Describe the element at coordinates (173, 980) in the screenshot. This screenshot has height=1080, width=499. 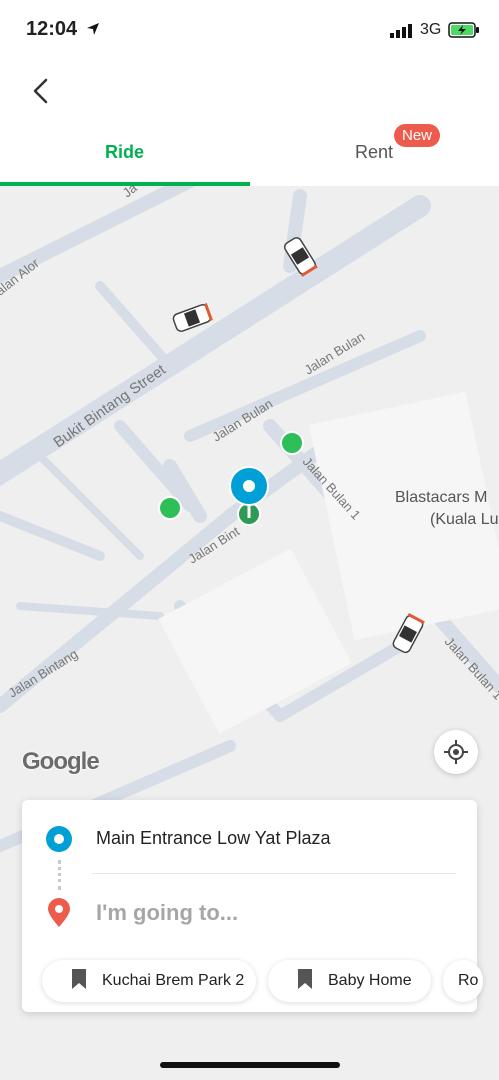
I see `saved-place-label: Kuchai Brem Park 2` at that location.